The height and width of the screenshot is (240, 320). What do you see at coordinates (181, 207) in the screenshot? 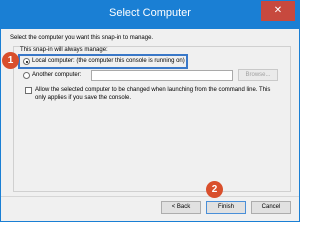
I see `back-button: < Back` at bounding box center [181, 207].